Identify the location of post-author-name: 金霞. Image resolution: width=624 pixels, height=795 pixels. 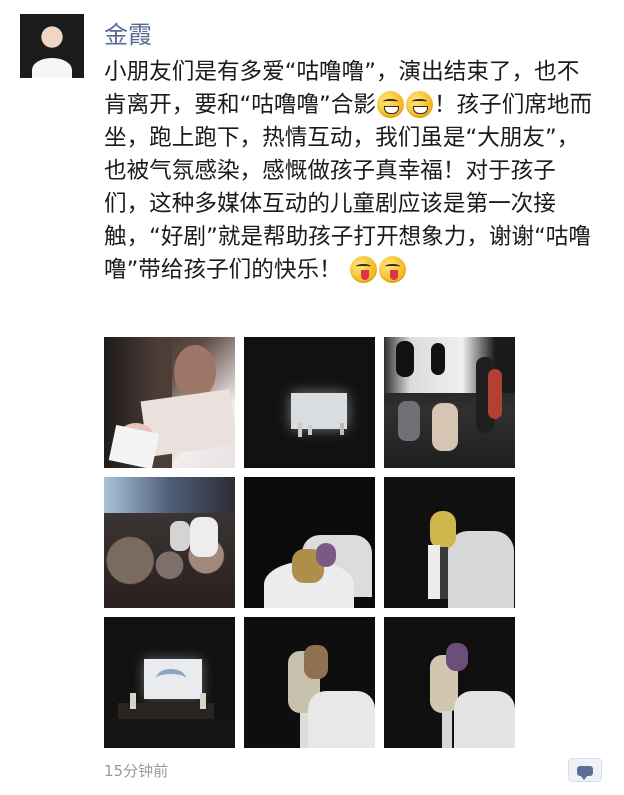
(128, 32).